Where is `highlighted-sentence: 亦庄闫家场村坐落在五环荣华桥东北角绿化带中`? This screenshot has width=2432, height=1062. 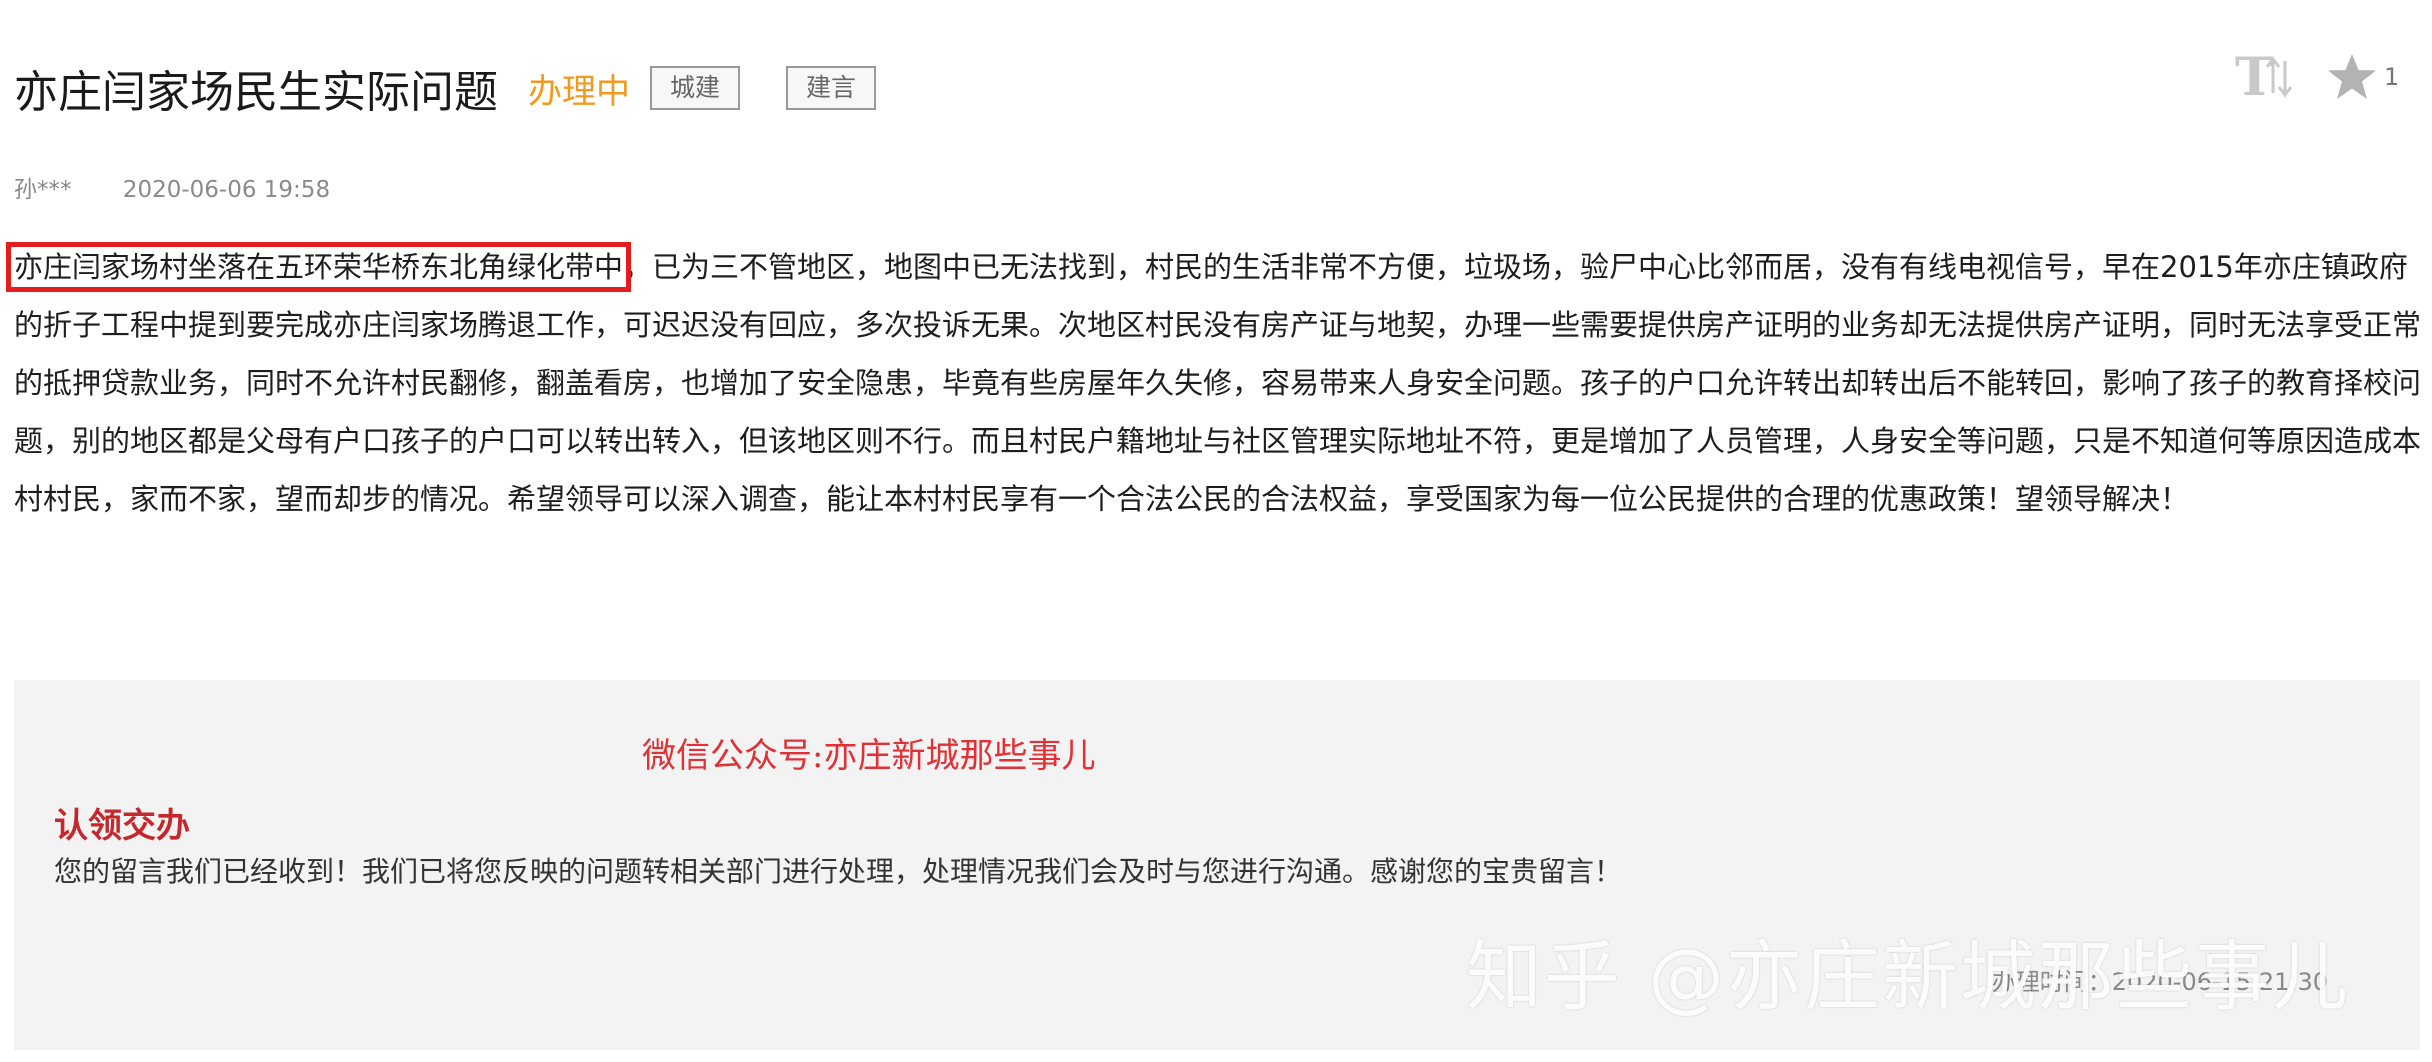
highlighted-sentence: 亦庄闫家场村坐落在五环荣华桥东北角绿化带中 is located at coordinates (318, 267).